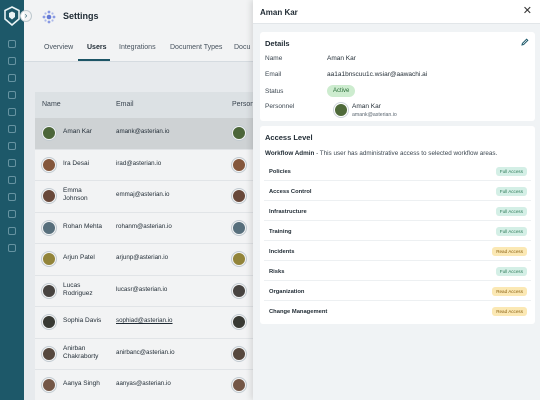 The image size is (540, 400). Describe the element at coordinates (397, 232) in the screenshot. I see `access-row: Training Full Access` at that location.